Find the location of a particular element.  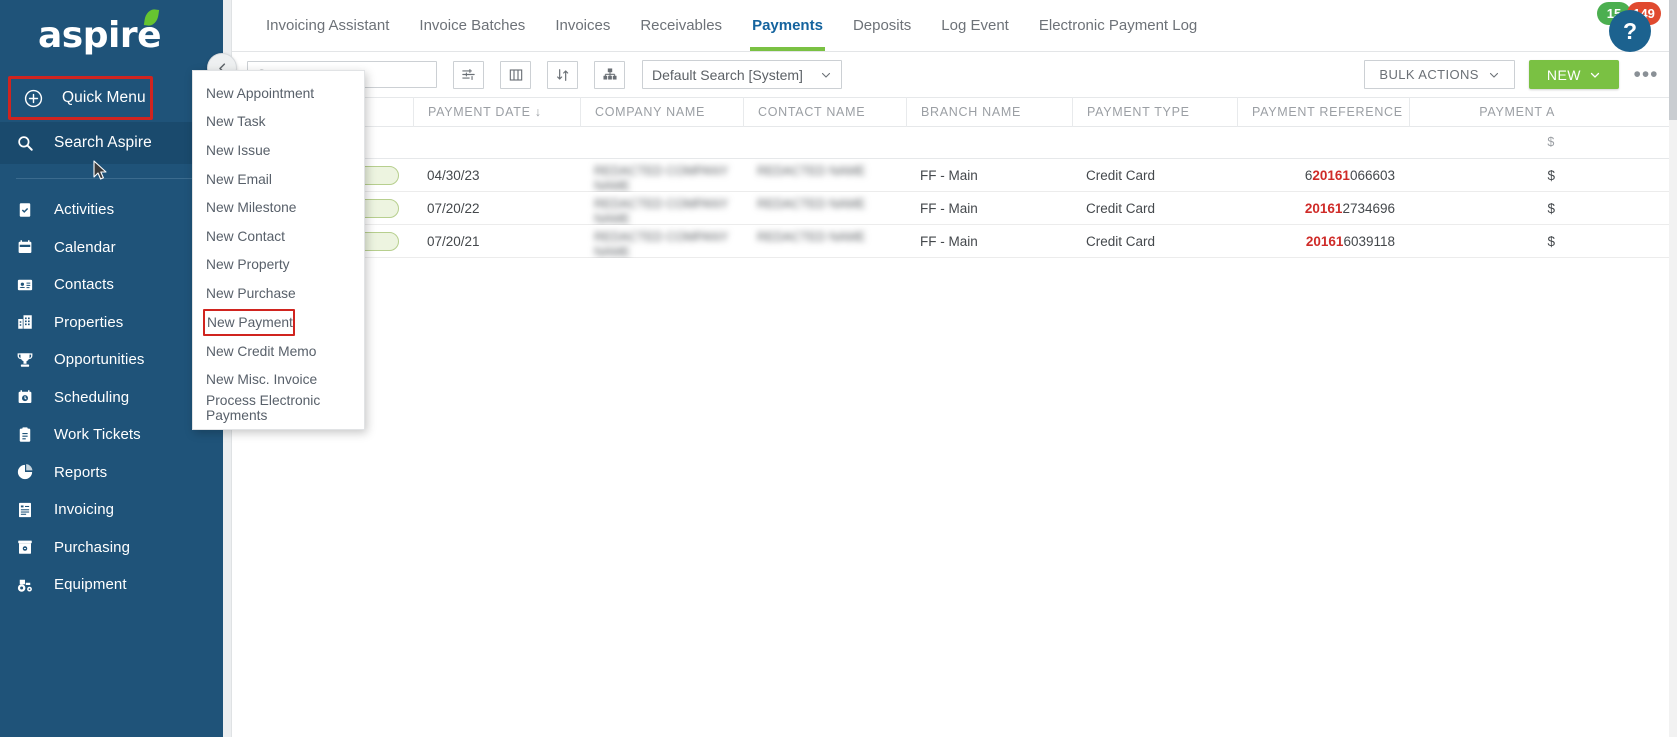

tab-invoices: Invoices is located at coordinates (582, 25).